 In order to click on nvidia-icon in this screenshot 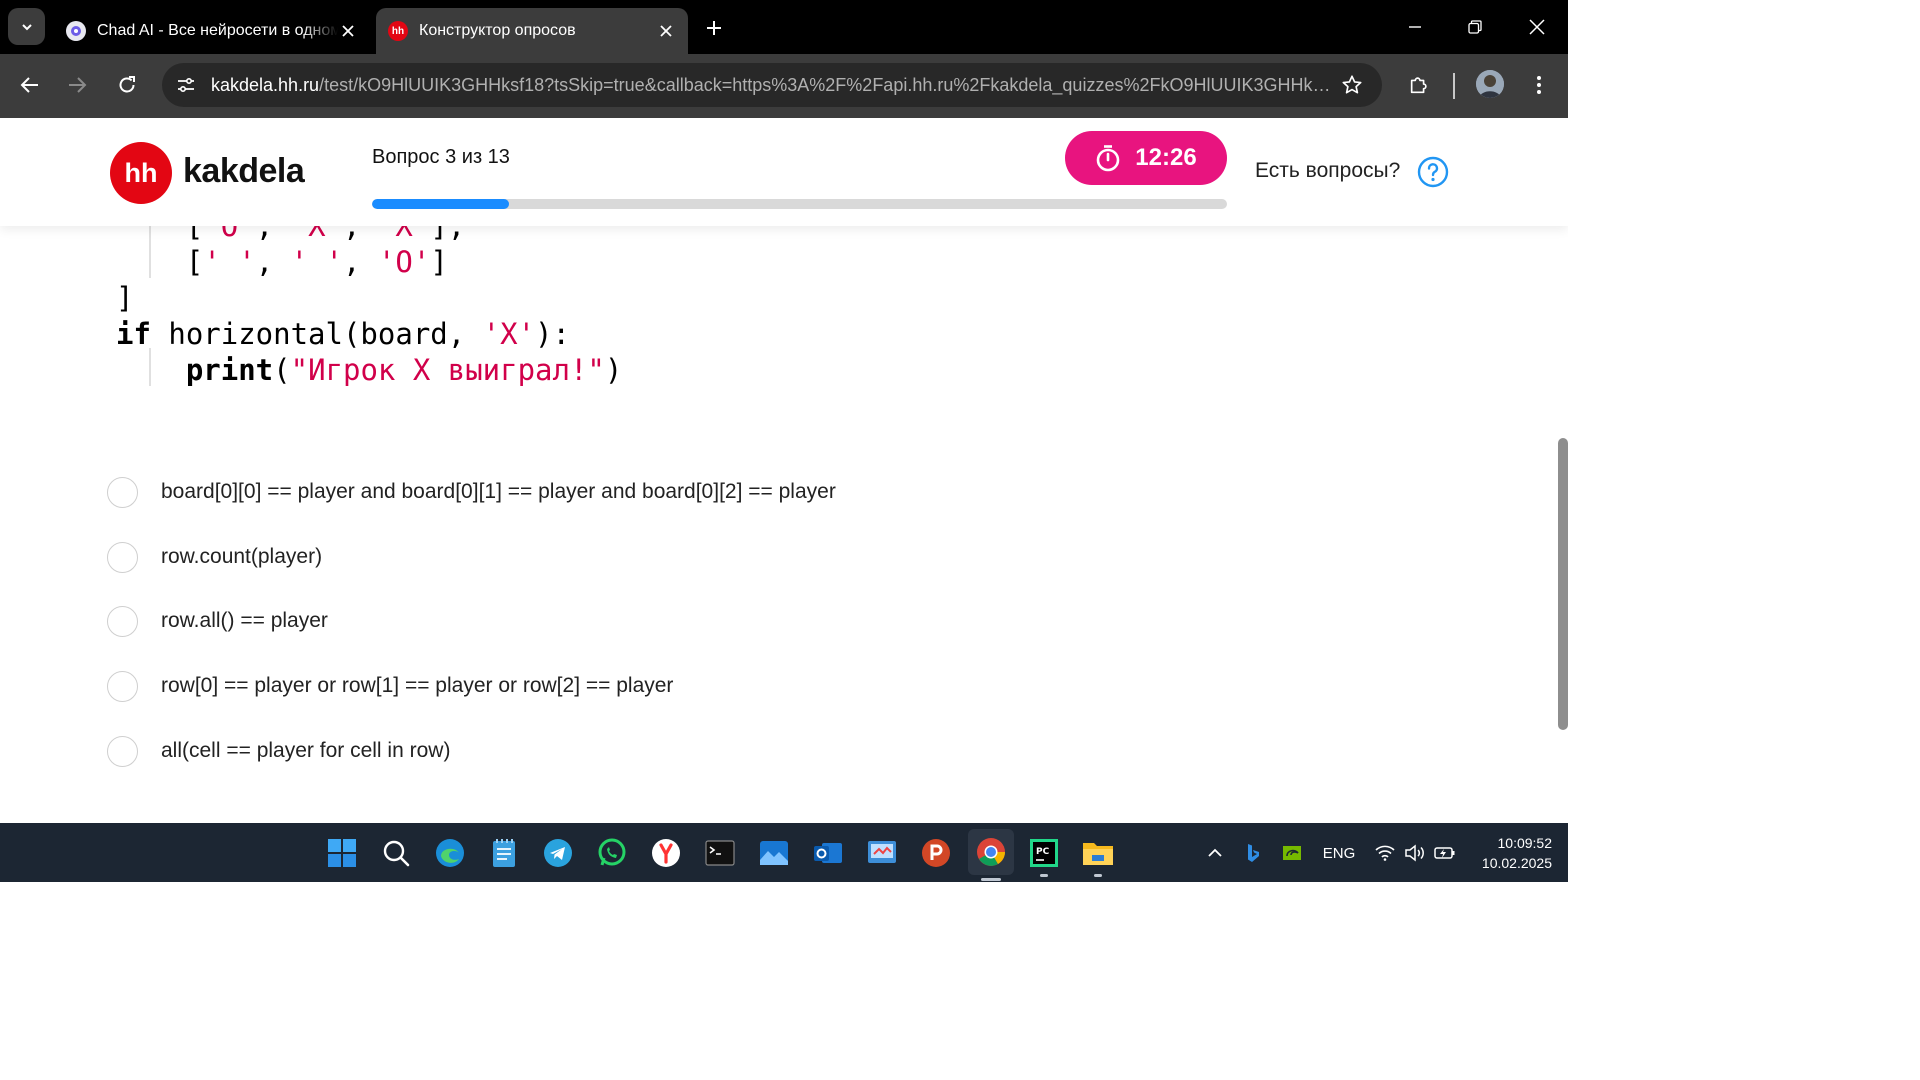, I will do `click(1292, 853)`.